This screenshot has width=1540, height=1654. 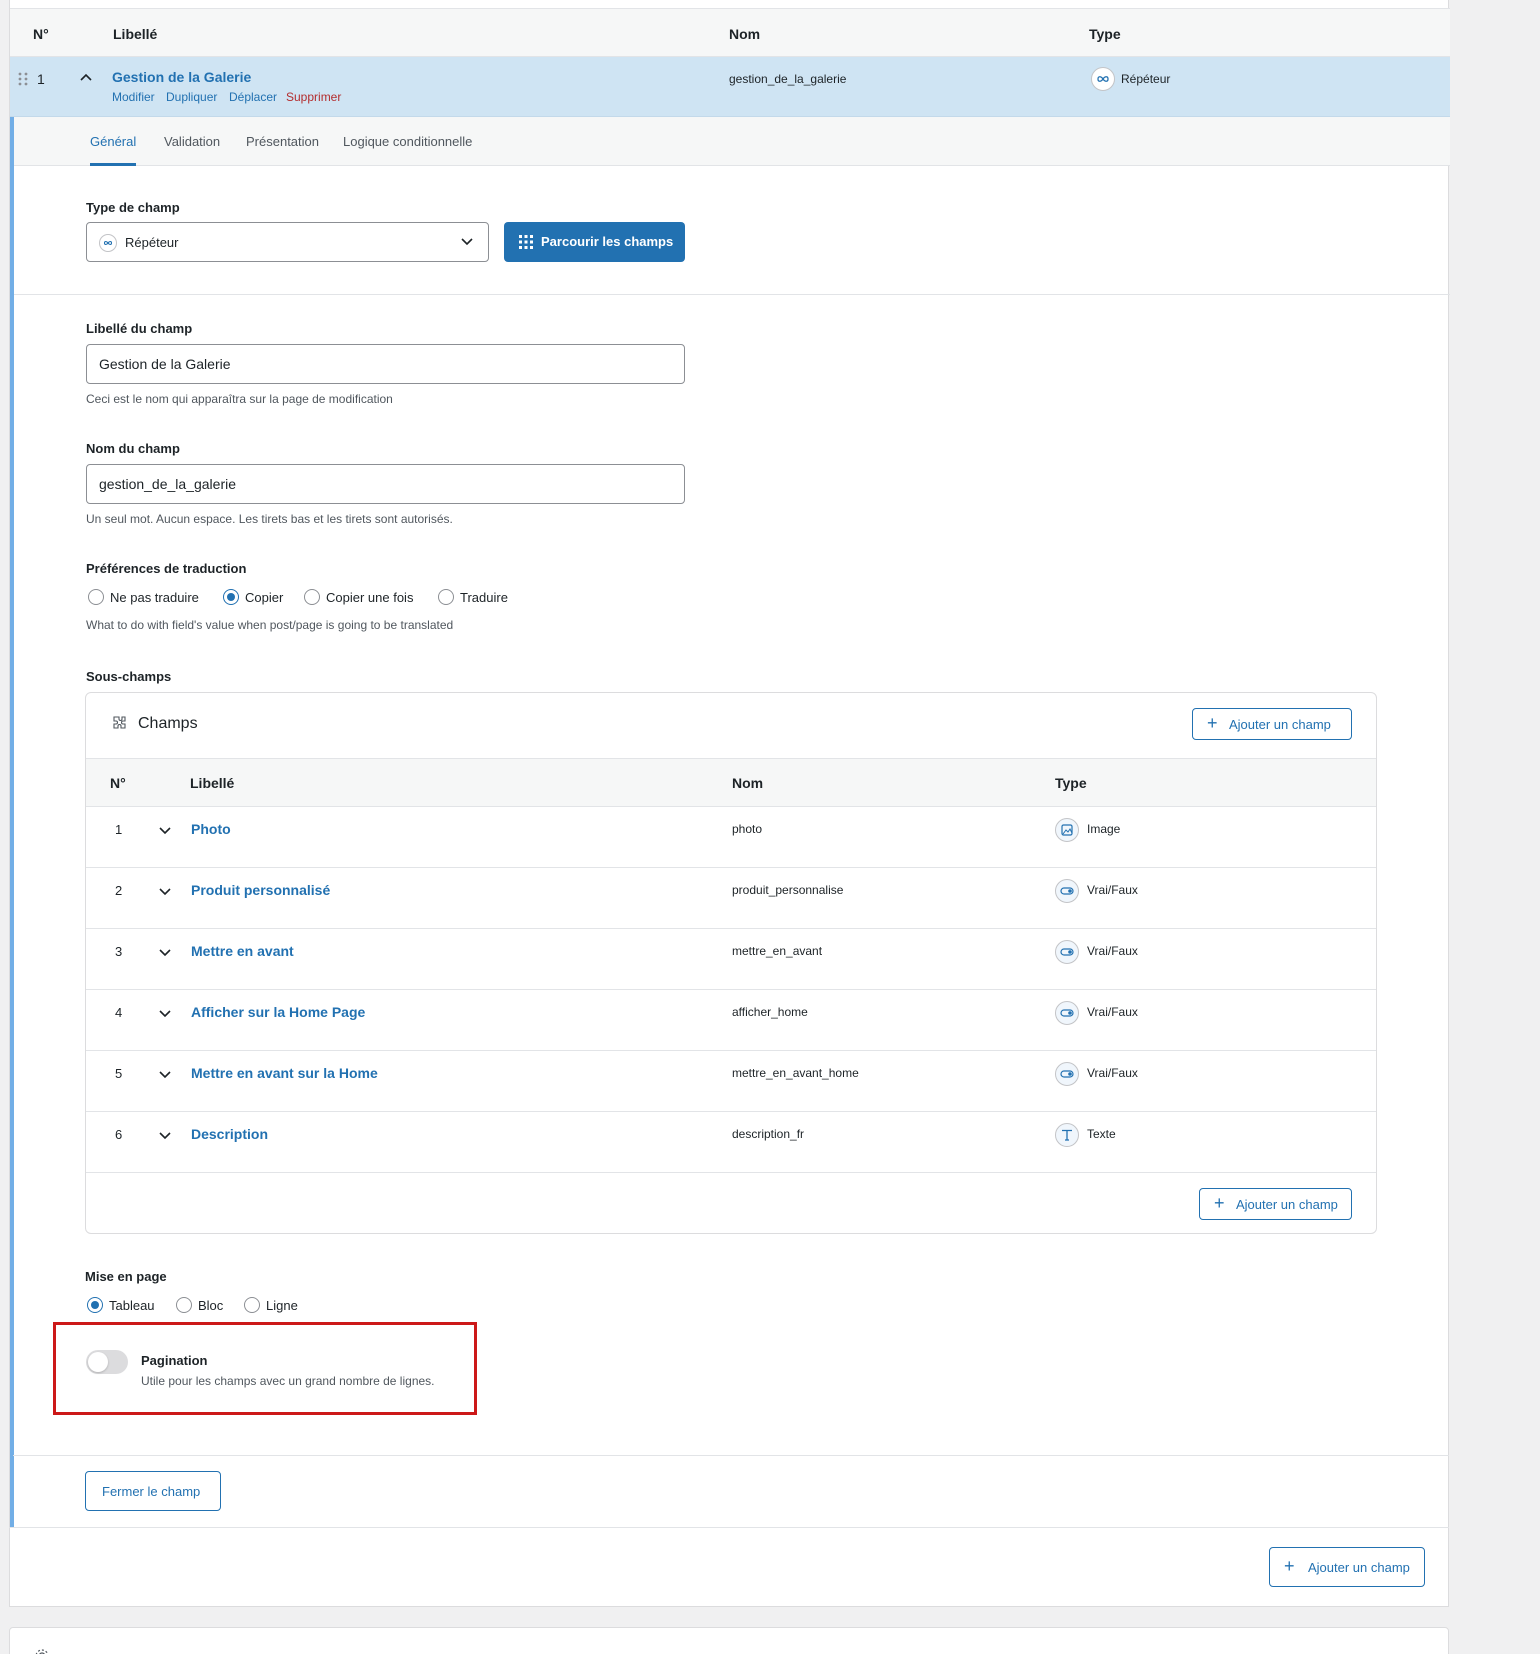 I want to click on translation-heading: Préférences de traduction, so click(x=166, y=568).